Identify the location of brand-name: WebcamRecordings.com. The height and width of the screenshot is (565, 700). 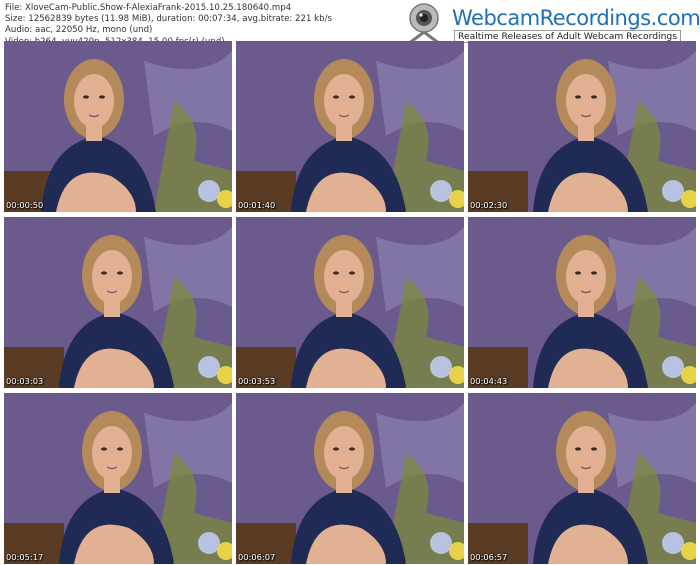
(576, 18).